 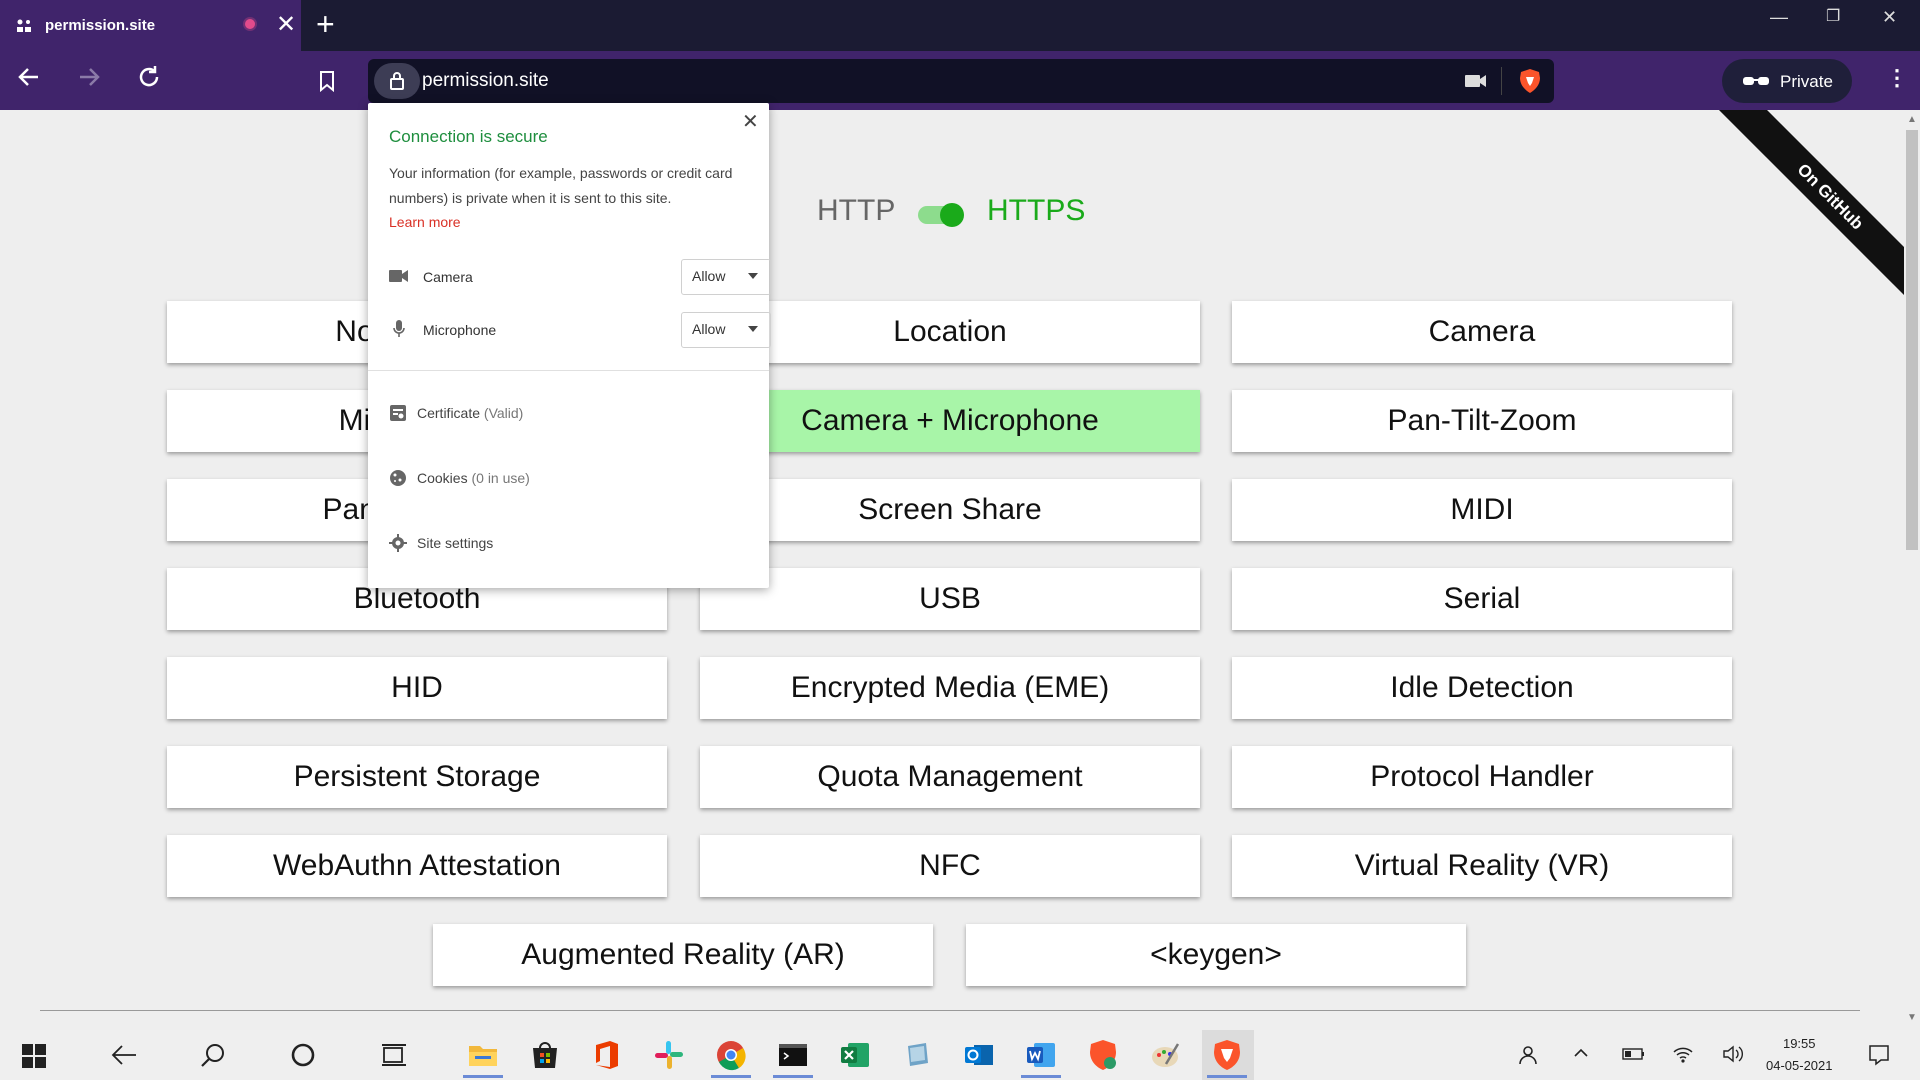 I want to click on browser-tab: permission.site ✕, so click(x=150, y=25).